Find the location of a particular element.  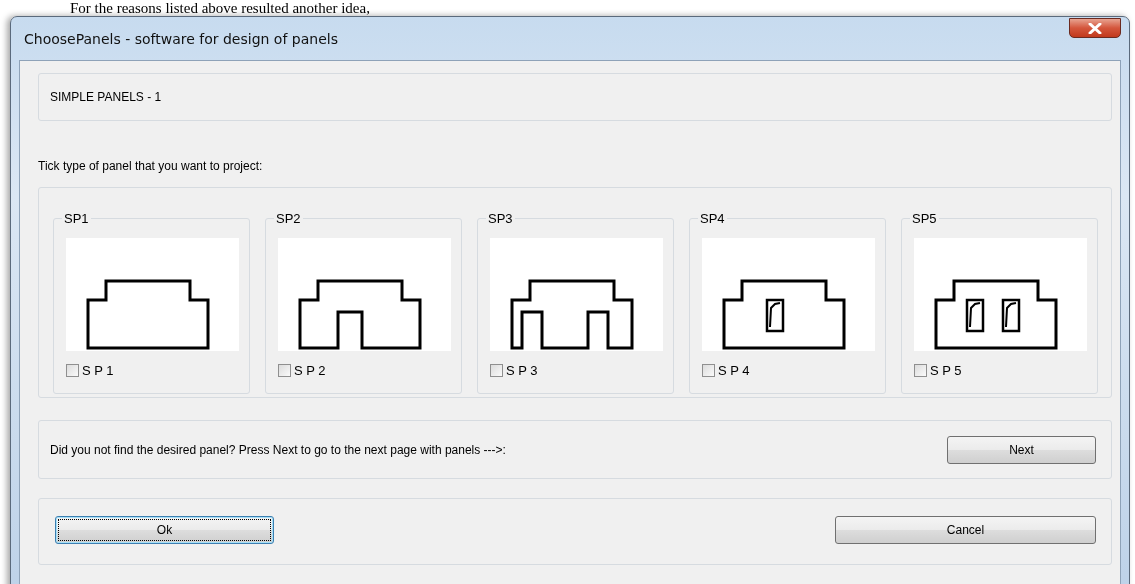

next-button: Next is located at coordinates (1021, 449).